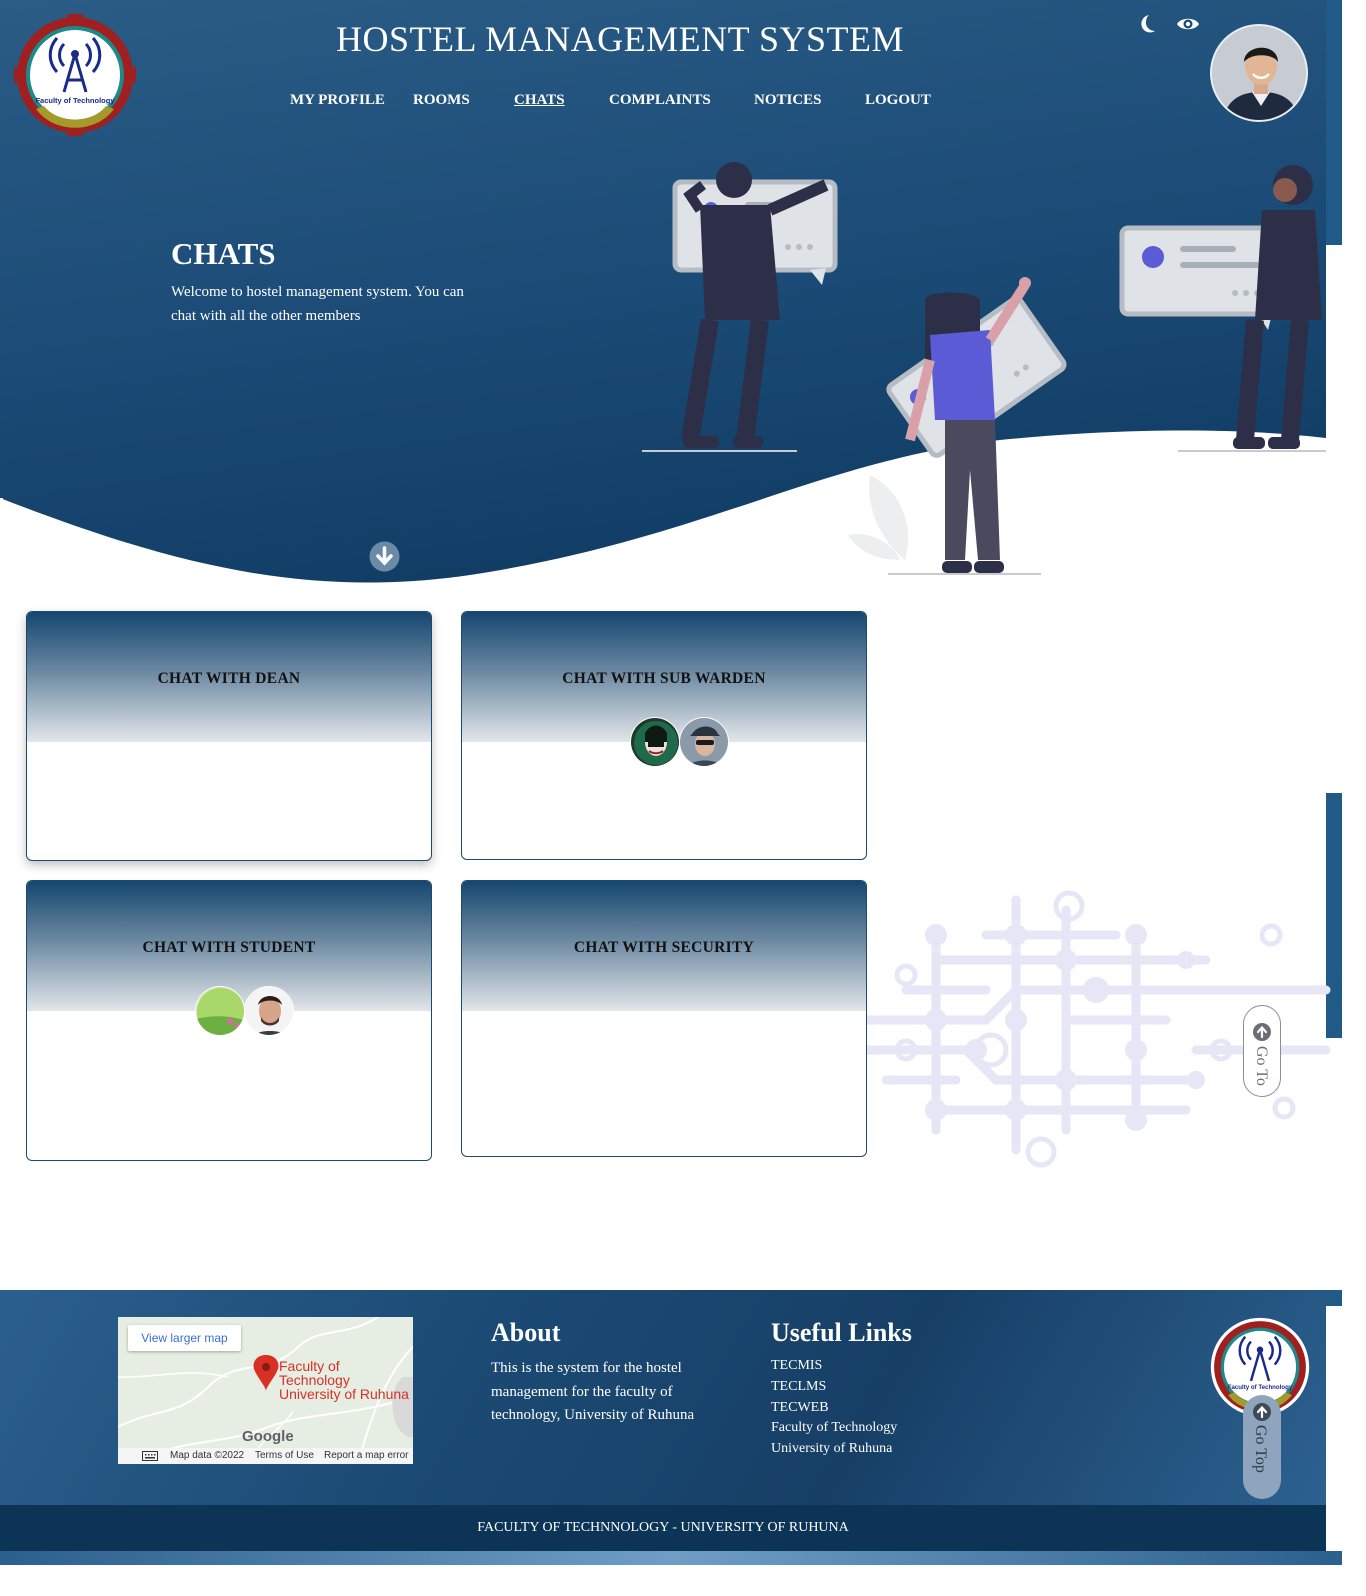 The image size is (1366, 1596). What do you see at coordinates (229, 947) in the screenshot?
I see `card-title: CHAT WITH STUDENT` at bounding box center [229, 947].